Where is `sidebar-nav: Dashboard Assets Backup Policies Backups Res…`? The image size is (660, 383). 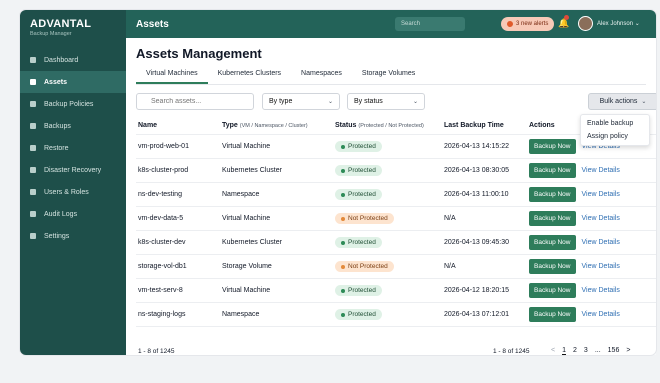
sidebar-nav: Dashboard Assets Backup Policies Backups Res… is located at coordinates (73, 148).